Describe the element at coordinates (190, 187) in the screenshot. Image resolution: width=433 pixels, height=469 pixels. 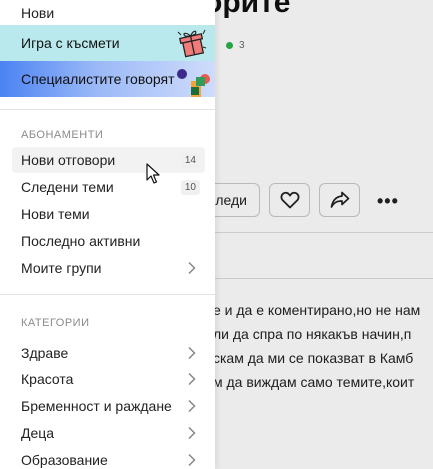
I see `count-badge: 10` at that location.